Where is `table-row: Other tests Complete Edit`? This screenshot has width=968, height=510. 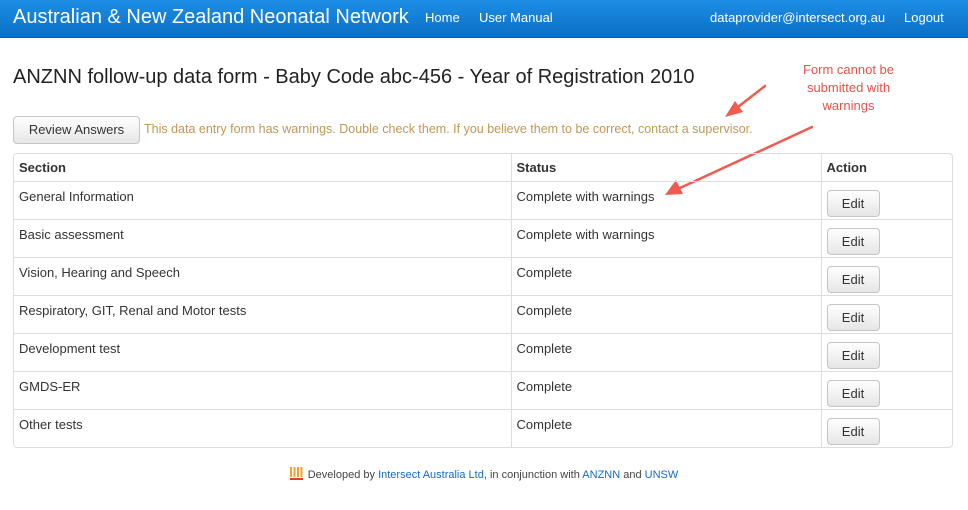
table-row: Other tests Complete Edit is located at coordinates (483, 427).